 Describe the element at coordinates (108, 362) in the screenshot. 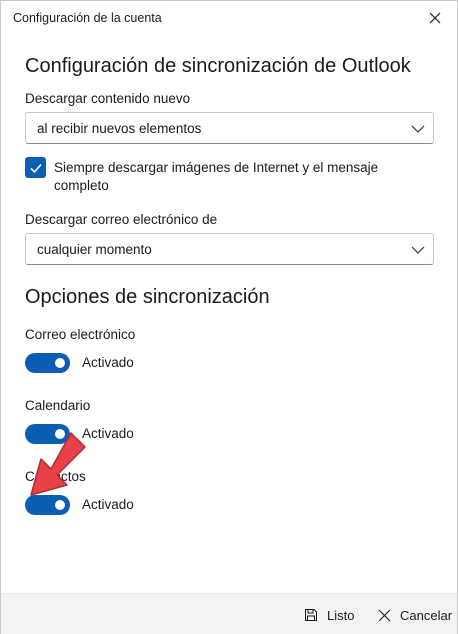

I see `email-sync-state: Activado` at that location.